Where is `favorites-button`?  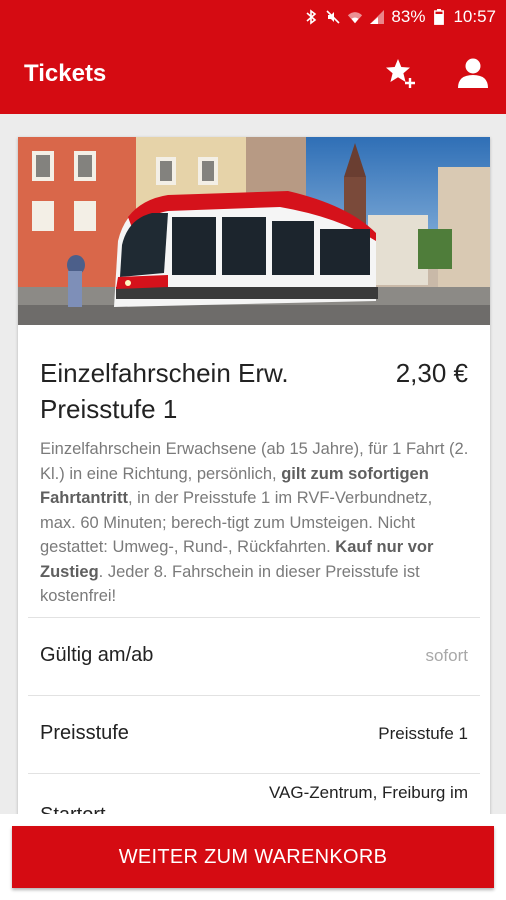 favorites-button is located at coordinates (401, 73).